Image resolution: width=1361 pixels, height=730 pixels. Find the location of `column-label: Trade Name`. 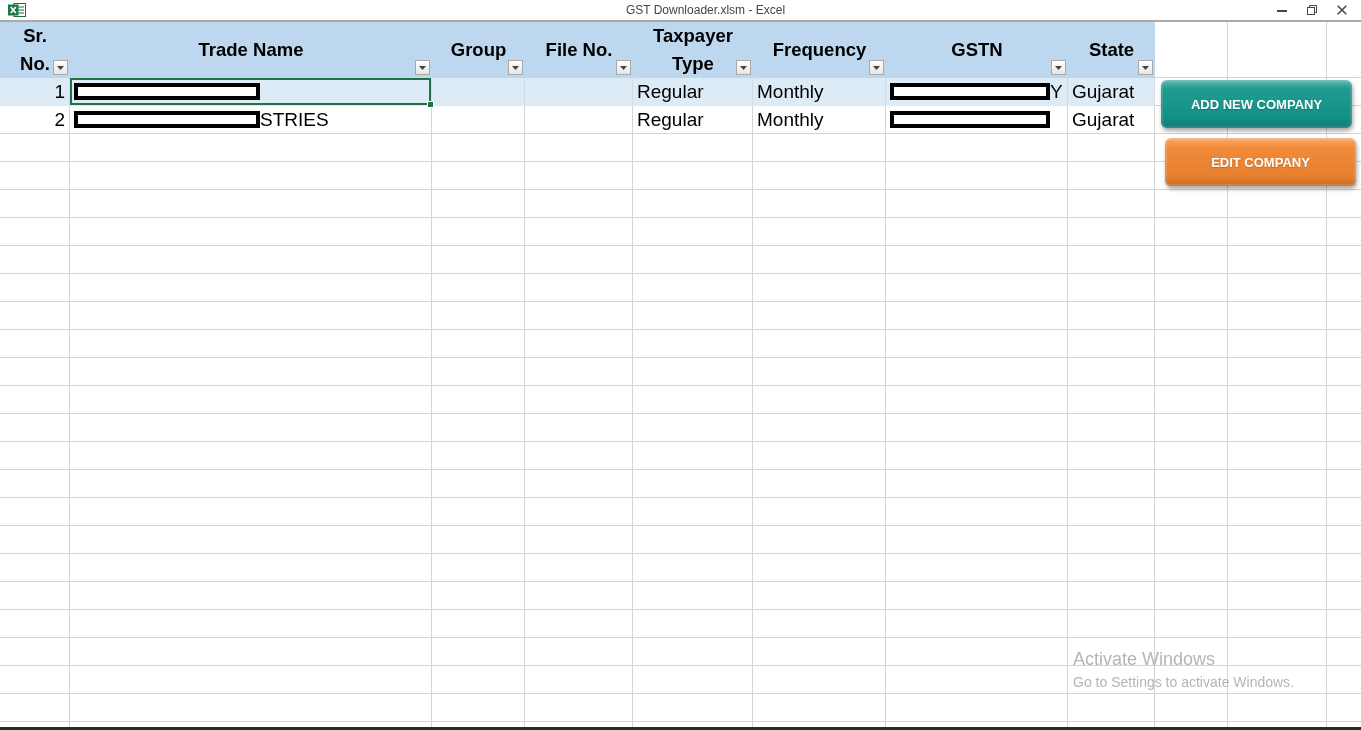

column-label: Trade Name is located at coordinates (251, 50).